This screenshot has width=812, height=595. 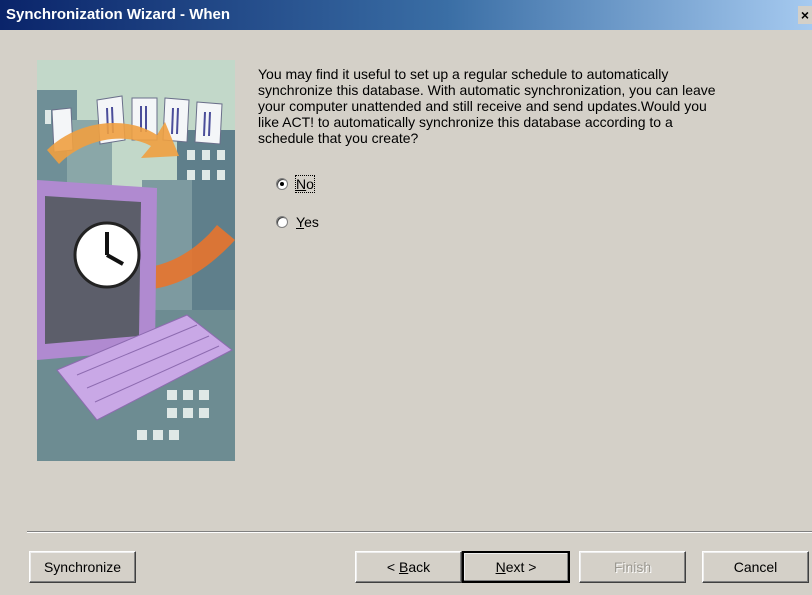 I want to click on radio-no-indicator, so click(x=282, y=184).